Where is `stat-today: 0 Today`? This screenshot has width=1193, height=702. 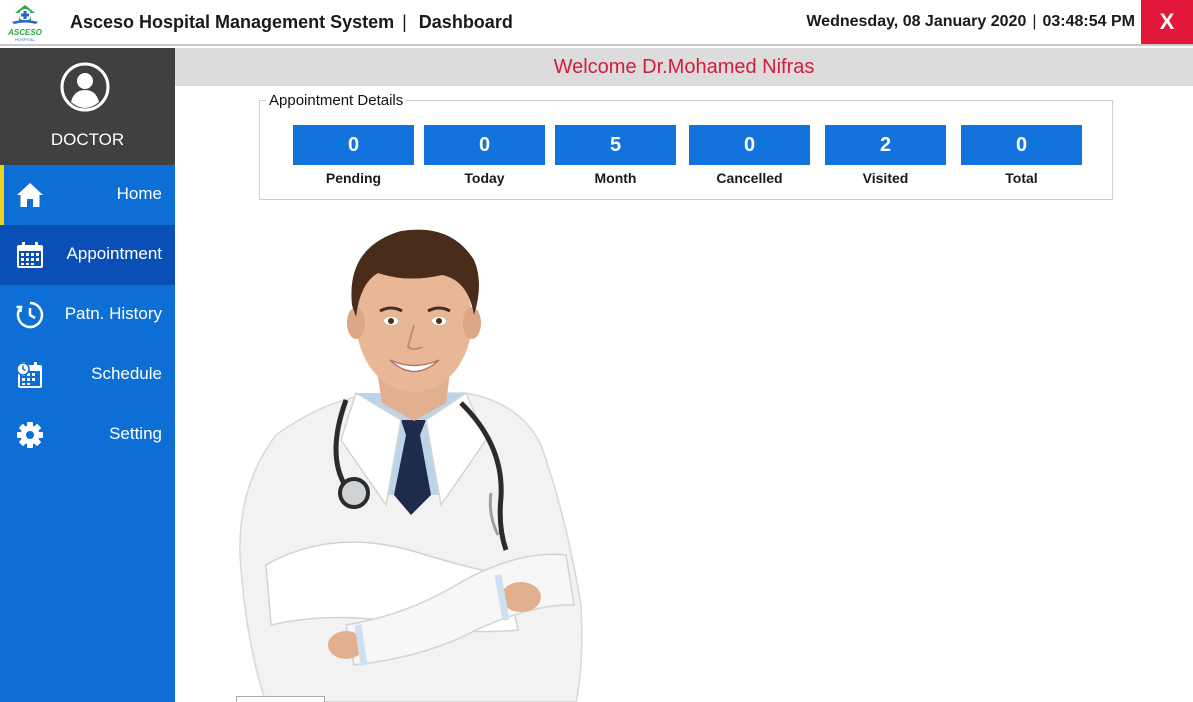
stat-today: 0 Today is located at coordinates (484, 155).